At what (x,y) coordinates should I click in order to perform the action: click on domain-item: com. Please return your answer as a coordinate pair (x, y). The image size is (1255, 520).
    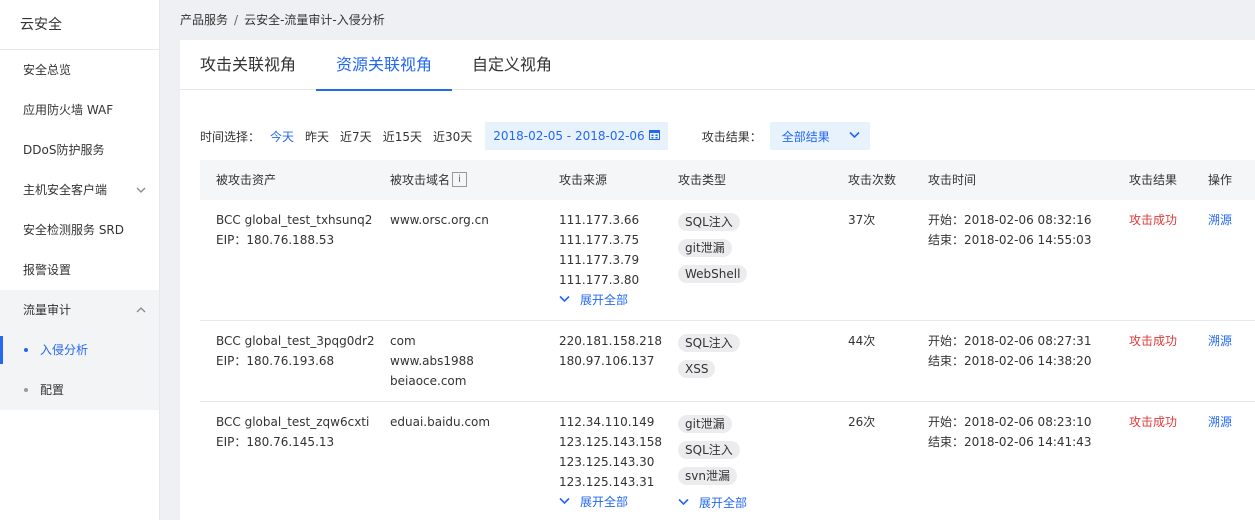
    Looking at the image, I should click on (403, 341).